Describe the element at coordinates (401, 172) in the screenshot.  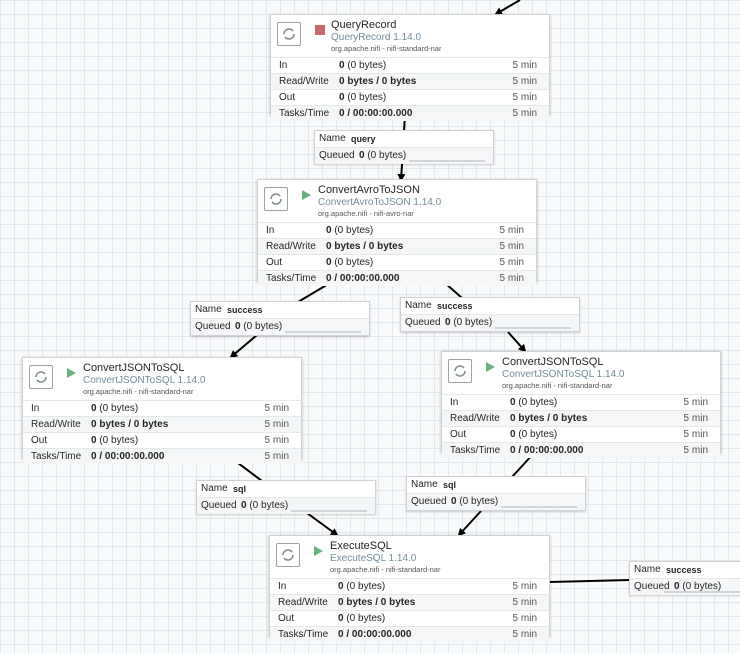
I see `connection-line-query-bottom` at that location.